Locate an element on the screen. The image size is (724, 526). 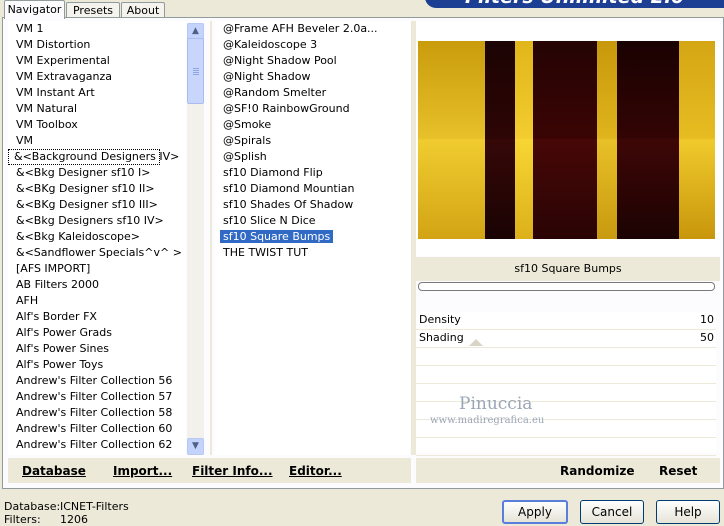
filter-item-label: @Night Shadow Pool is located at coordinates (280, 60).